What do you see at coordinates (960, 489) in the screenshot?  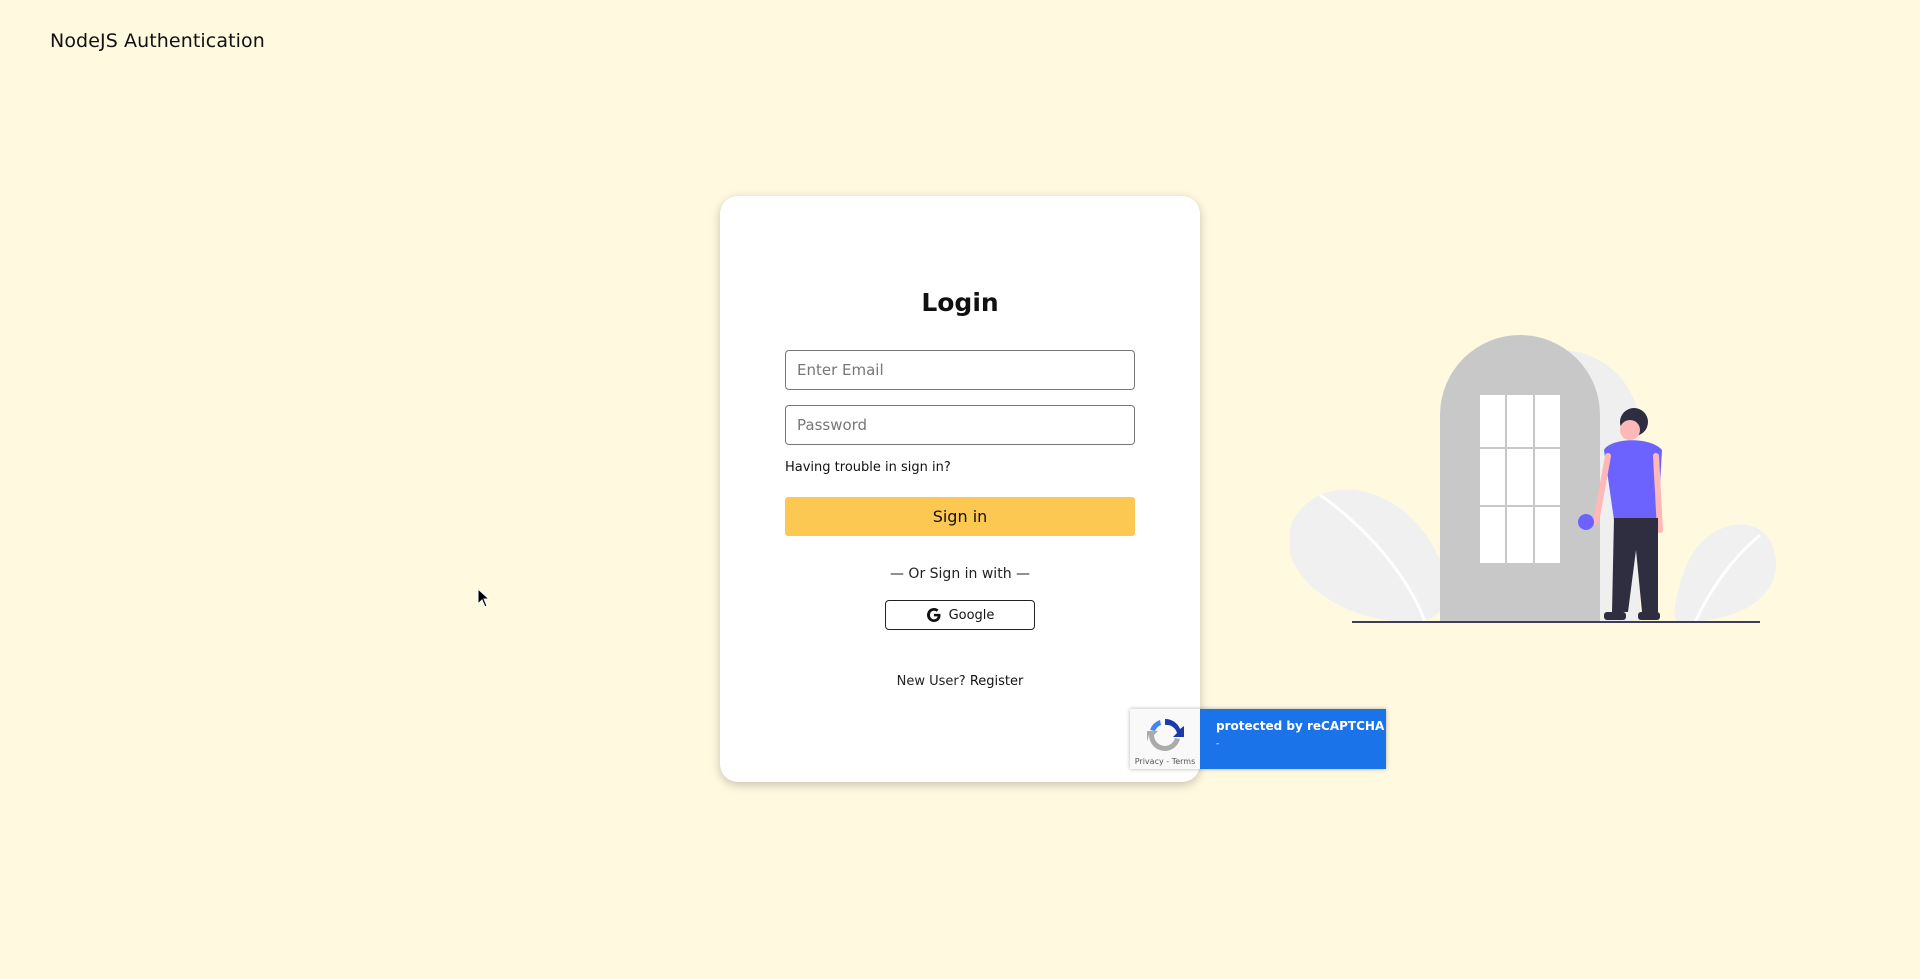 I see `login-card: Login` at bounding box center [960, 489].